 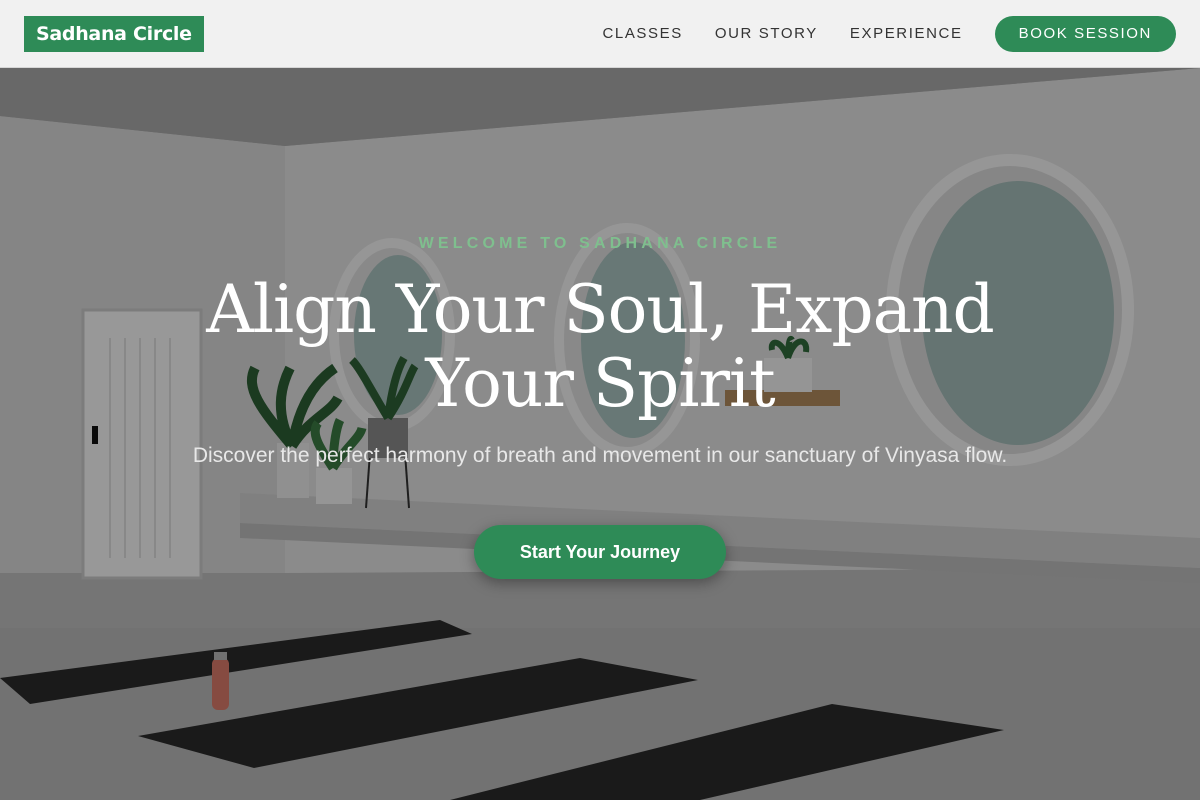 What do you see at coordinates (906, 33) in the screenshot?
I see `nav-link-experience: EXPERIENCE` at bounding box center [906, 33].